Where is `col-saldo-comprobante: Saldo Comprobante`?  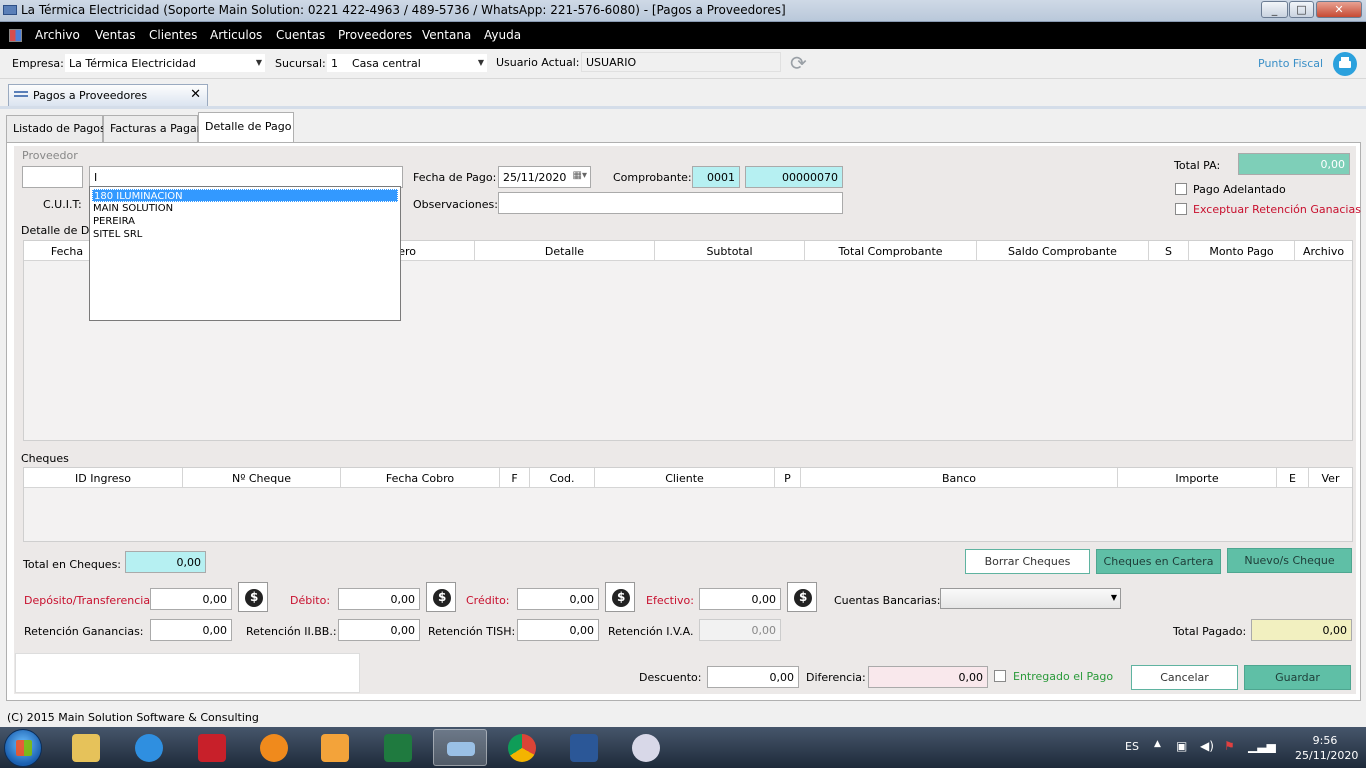 col-saldo-comprobante: Saldo Comprobante is located at coordinates (1063, 251).